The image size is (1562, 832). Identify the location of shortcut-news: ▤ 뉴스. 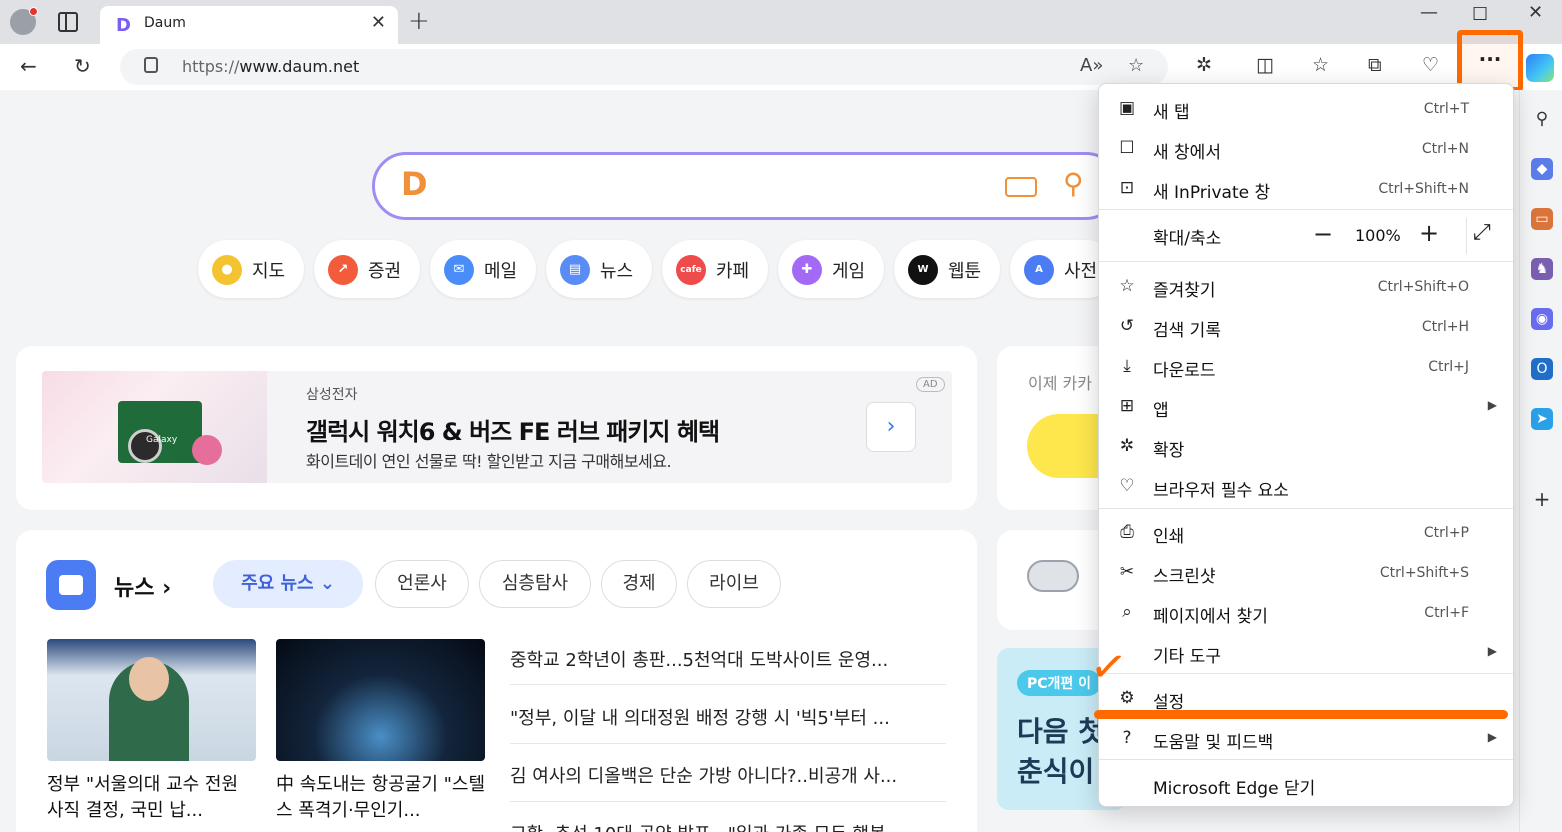
(599, 269).